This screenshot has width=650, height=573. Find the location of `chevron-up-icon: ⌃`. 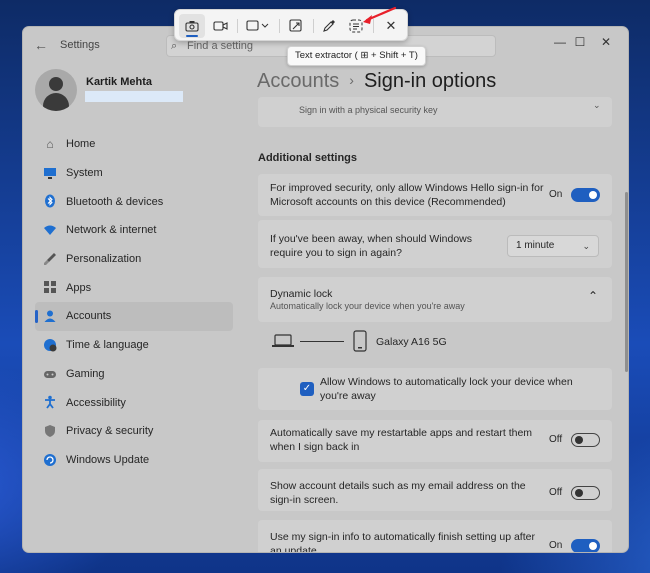

chevron-up-icon: ⌃ is located at coordinates (593, 296).